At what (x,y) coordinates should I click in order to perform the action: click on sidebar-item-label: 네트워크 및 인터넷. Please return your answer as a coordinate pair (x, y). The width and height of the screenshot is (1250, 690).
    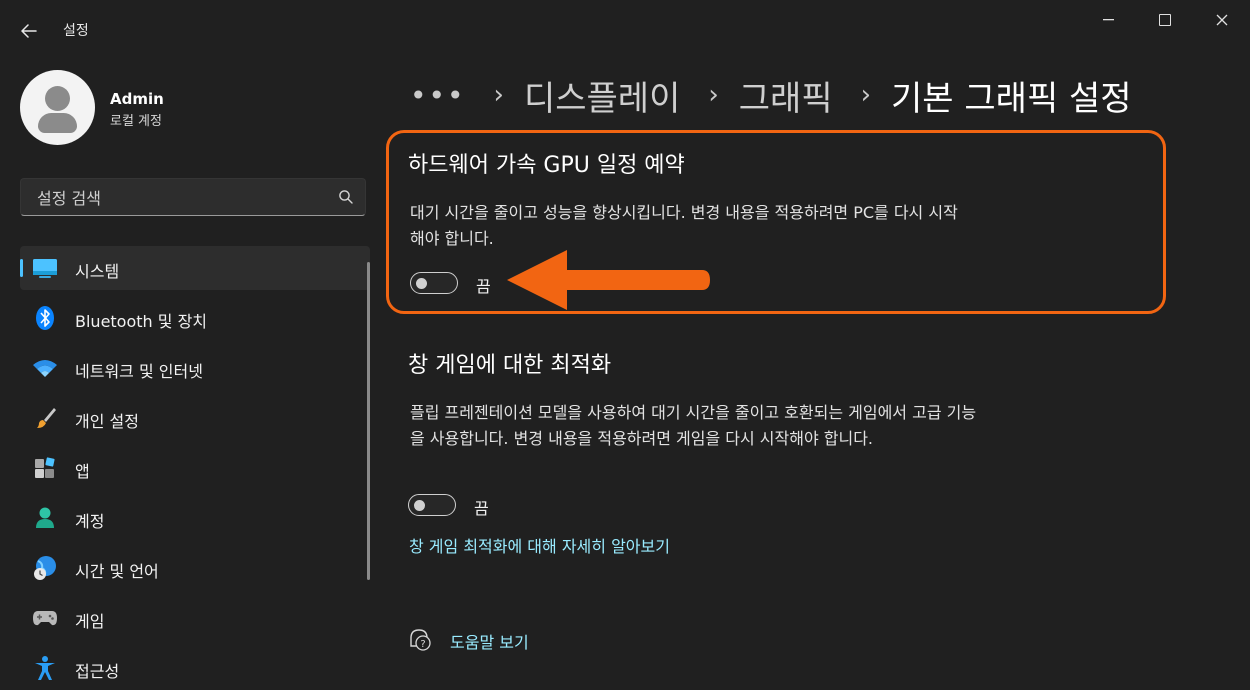
    Looking at the image, I should click on (139, 371).